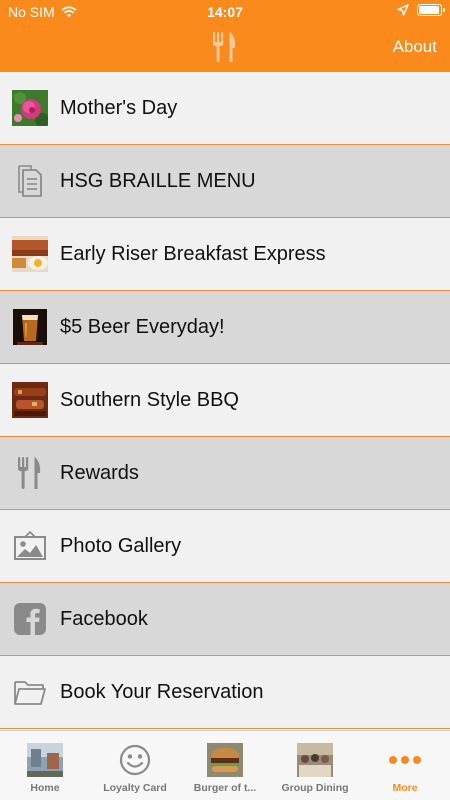 Image resolution: width=450 pixels, height=800 pixels. Describe the element at coordinates (315, 760) in the screenshot. I see `dining-photo` at that location.